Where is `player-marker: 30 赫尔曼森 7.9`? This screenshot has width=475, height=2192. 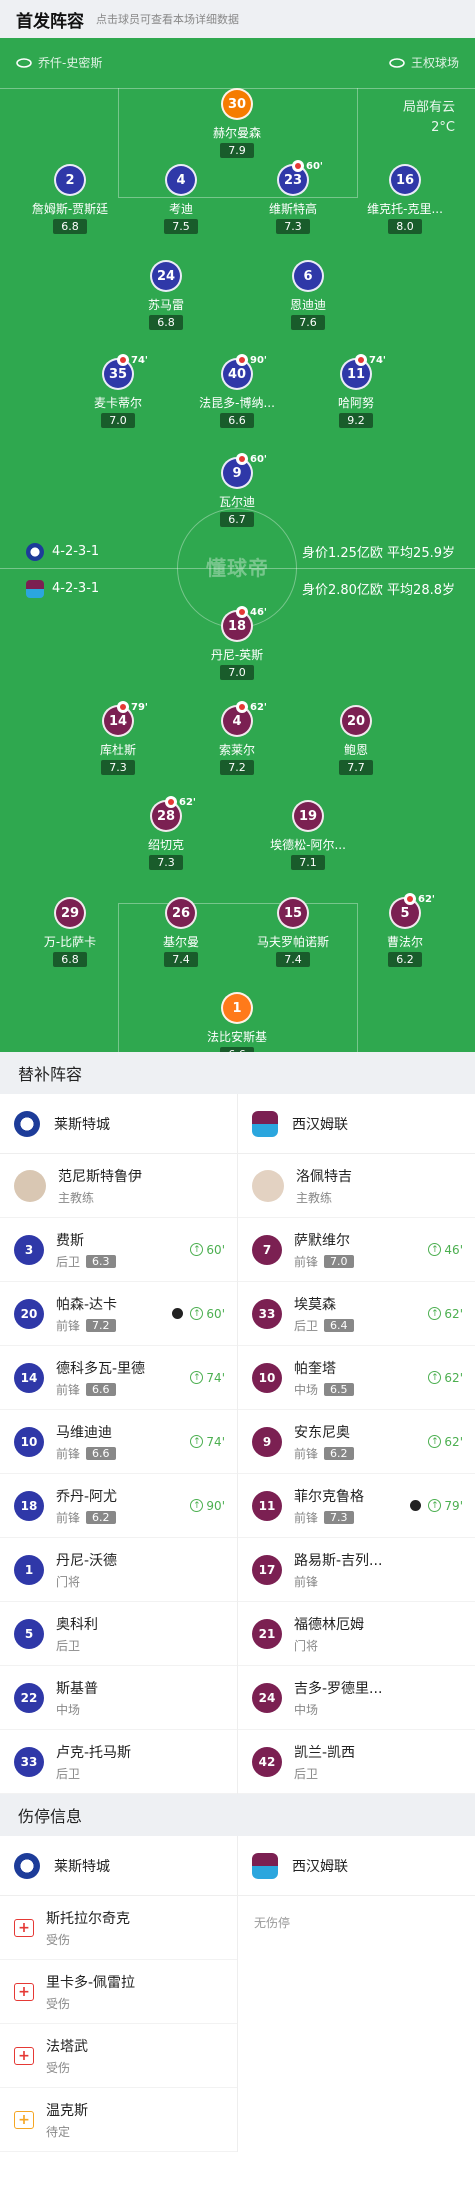
player-marker: 30 赫尔曼森 7.9 is located at coordinates (237, 123).